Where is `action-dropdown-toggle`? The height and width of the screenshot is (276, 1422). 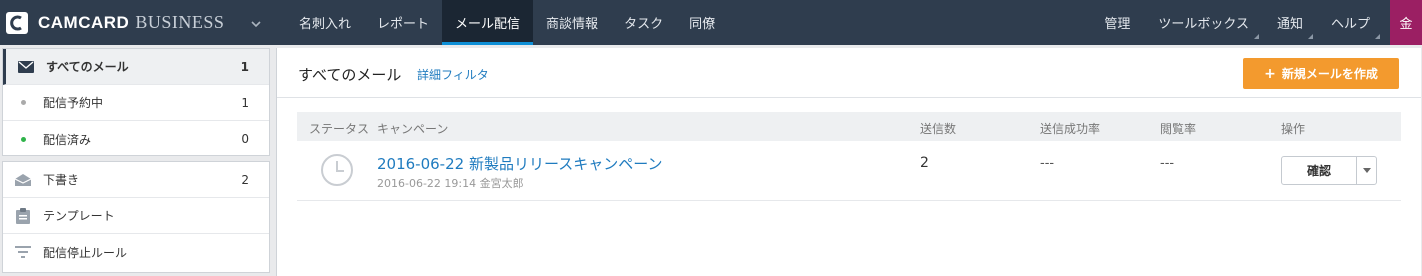 action-dropdown-toggle is located at coordinates (1366, 170).